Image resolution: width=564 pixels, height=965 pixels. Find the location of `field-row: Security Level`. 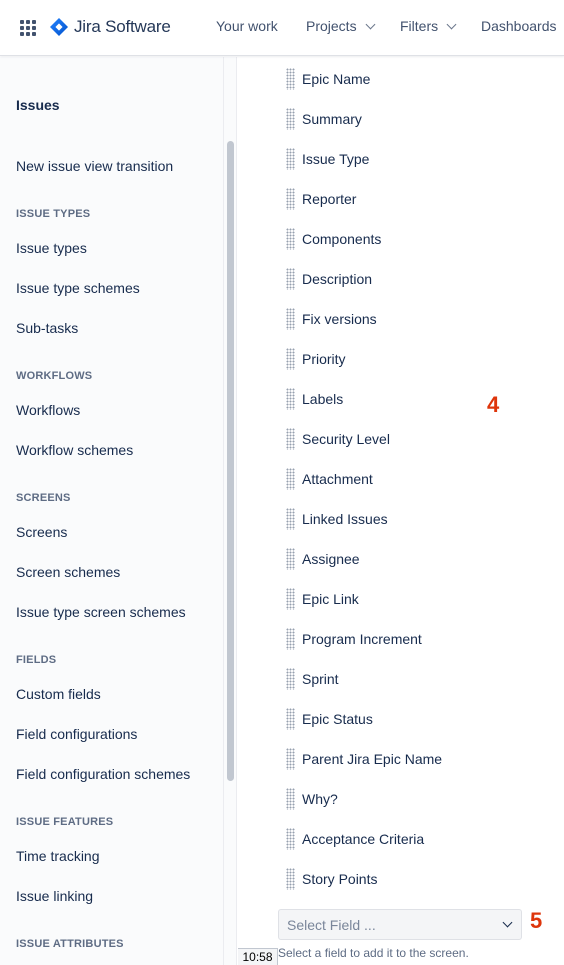

field-row: Security Level is located at coordinates (338, 439).